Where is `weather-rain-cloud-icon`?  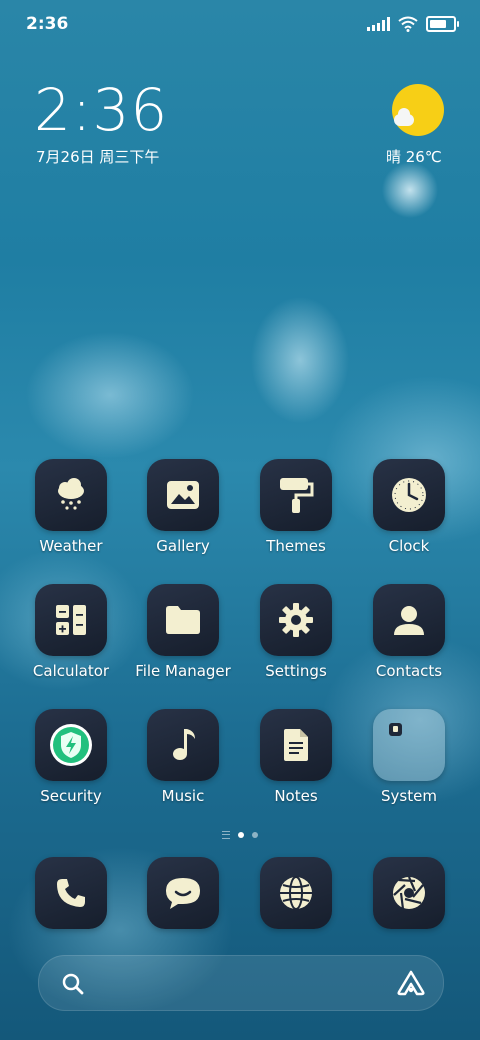
weather-rain-cloud-icon is located at coordinates (71, 495).